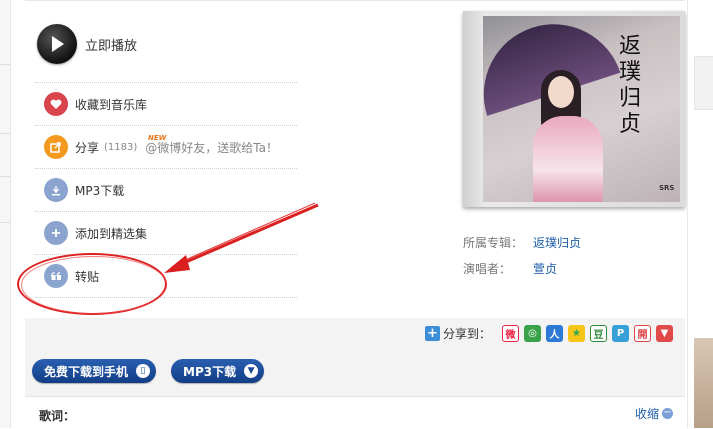 Image resolution: width=713 pixels, height=429 pixels. I want to click on album-key: 所属专辑：, so click(493, 242).